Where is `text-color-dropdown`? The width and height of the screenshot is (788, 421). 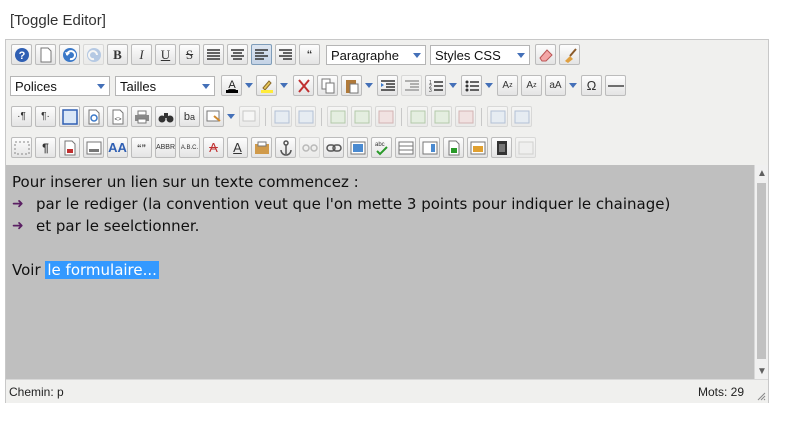 text-color-dropdown is located at coordinates (248, 85).